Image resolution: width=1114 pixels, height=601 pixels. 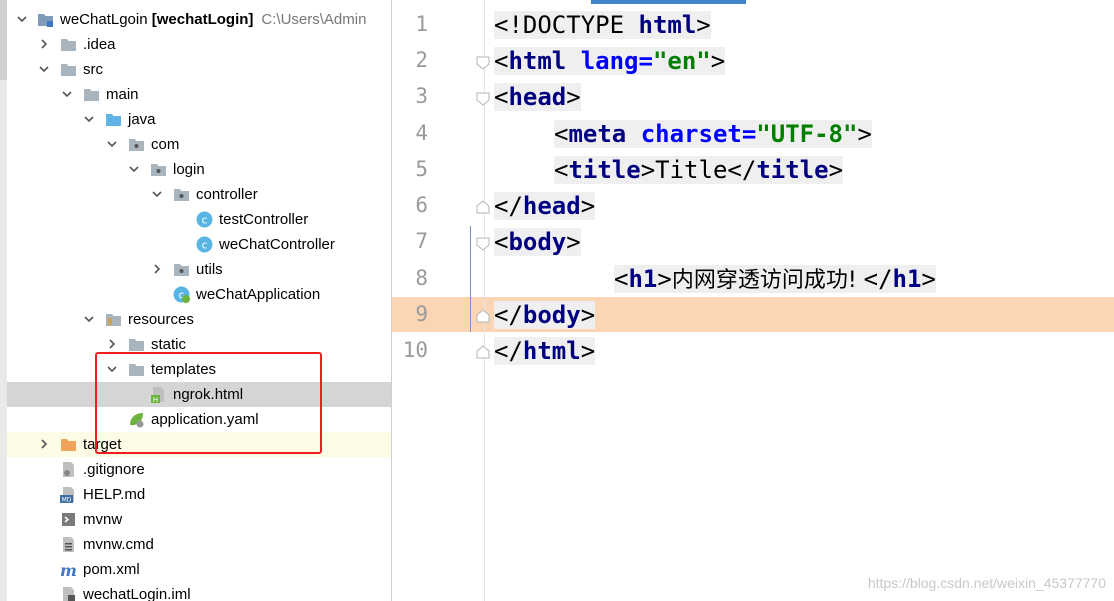 I want to click on tree-item-mvnw: mvnw, so click(x=199, y=519).